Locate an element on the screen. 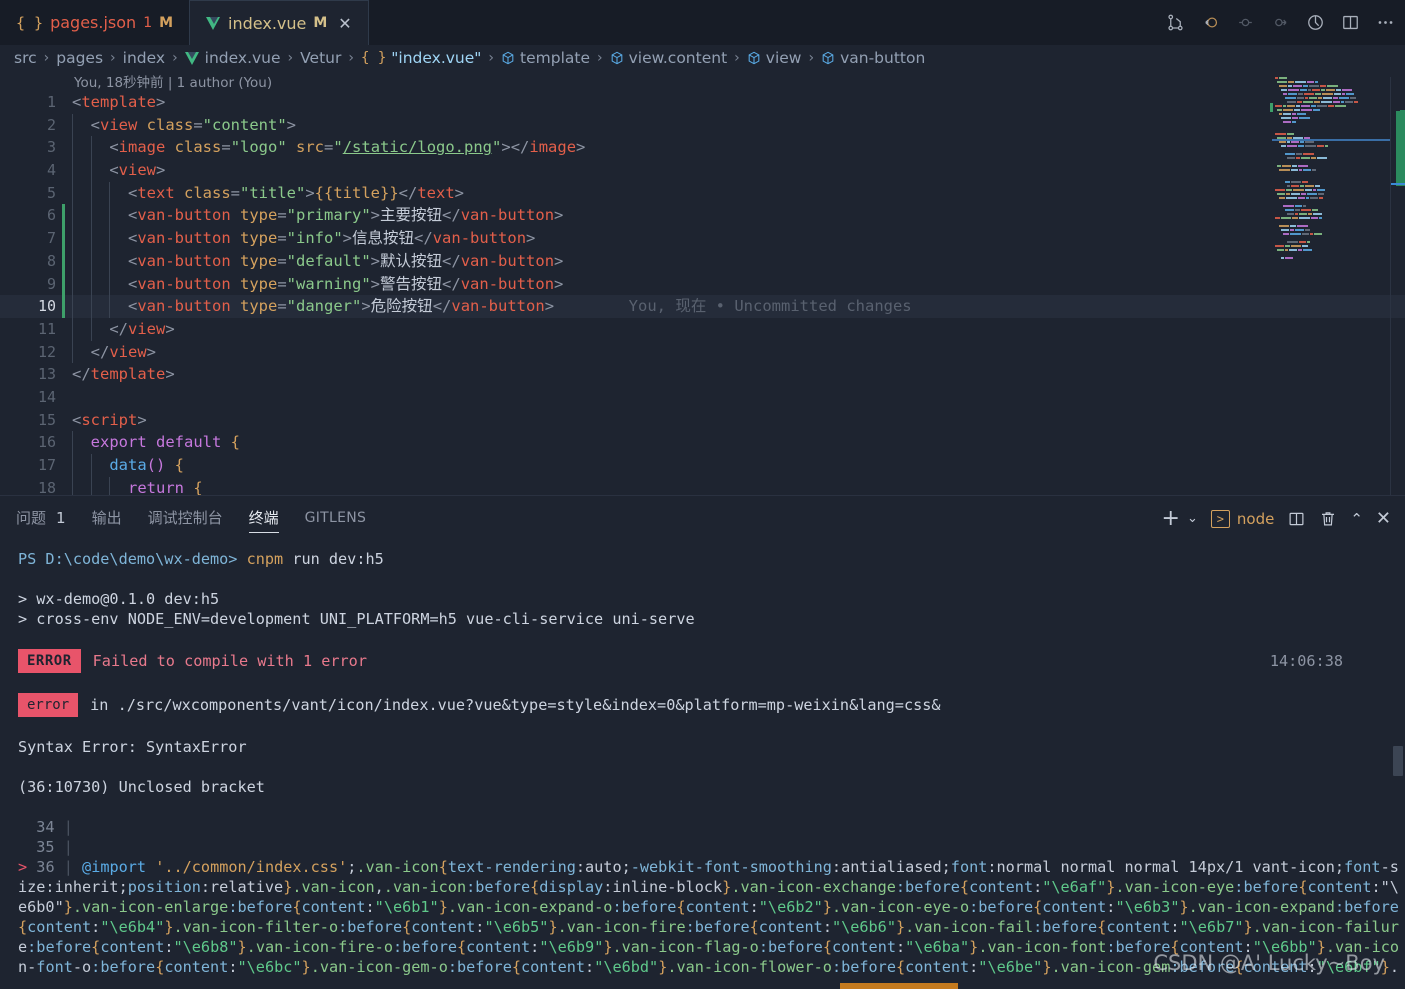 The image size is (1405, 989). terminal-code-frame-line: 34 | is located at coordinates (45, 827).